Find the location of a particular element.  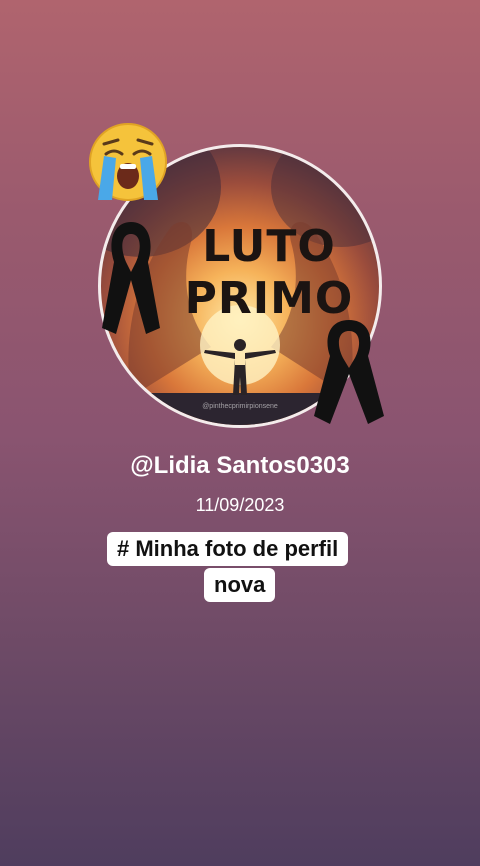

caption-line-1: # Minha foto de perfil is located at coordinates (228, 549).